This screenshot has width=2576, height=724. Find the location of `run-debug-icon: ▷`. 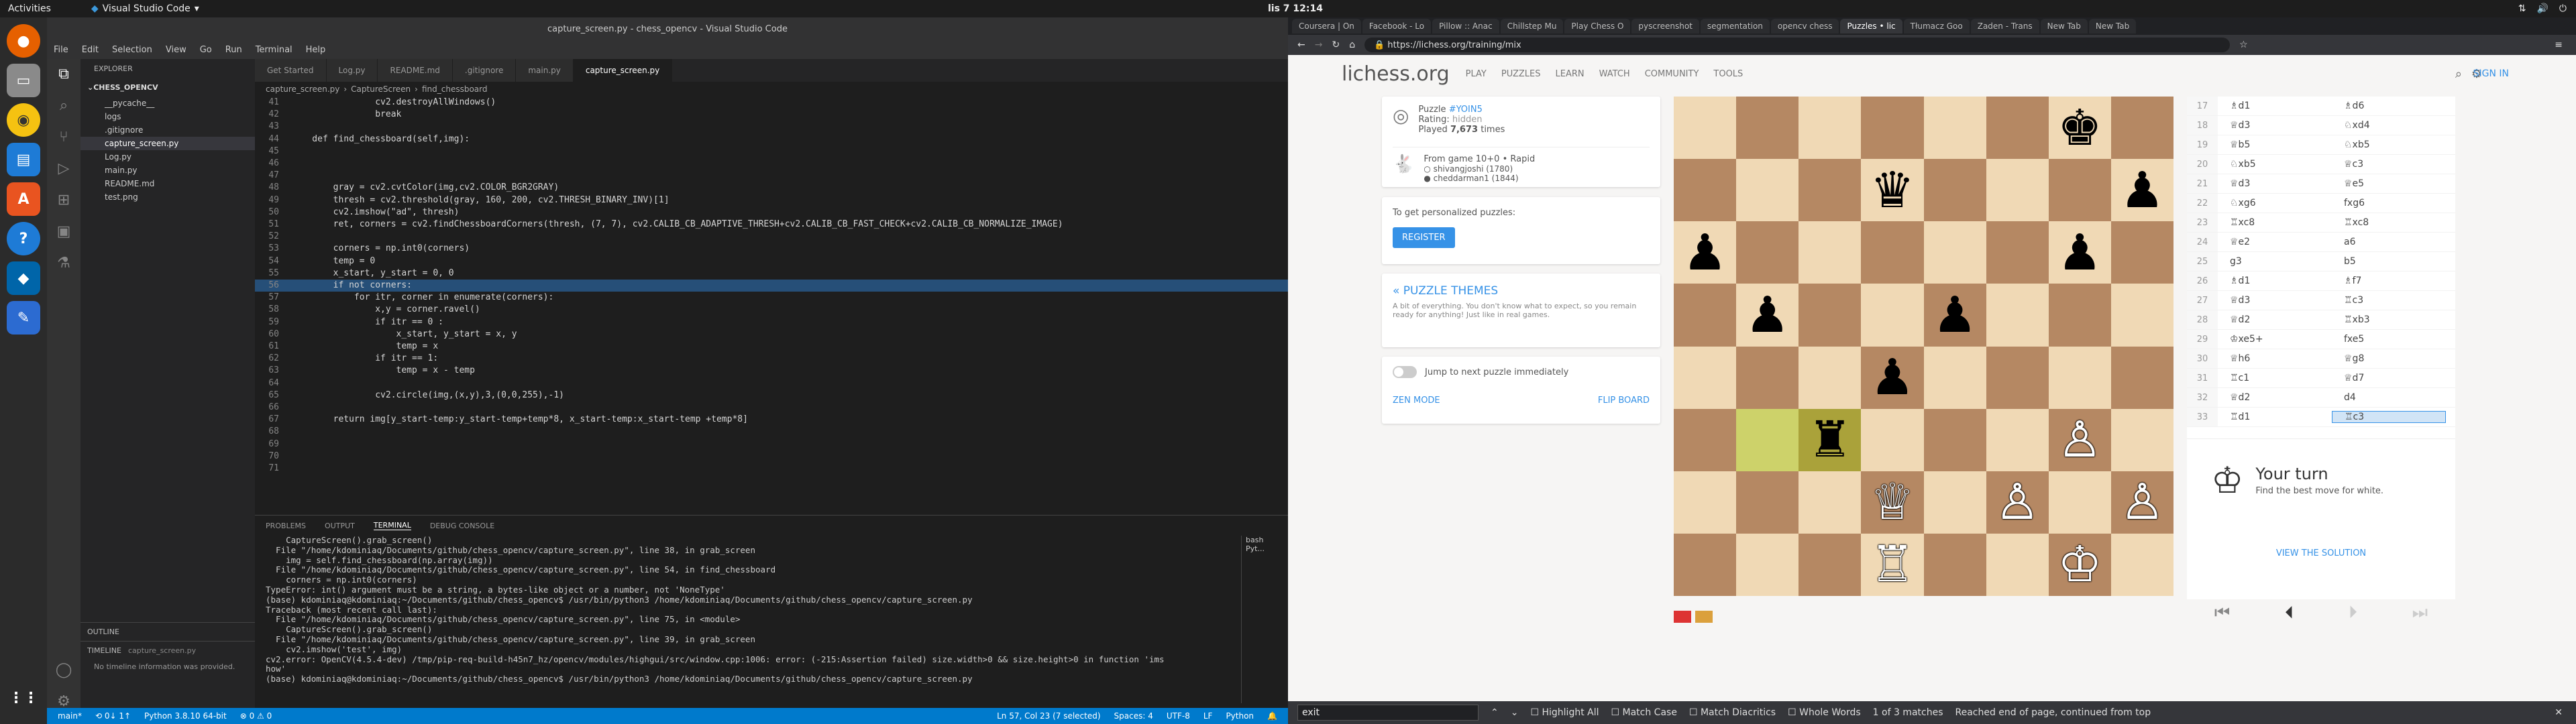

run-debug-icon: ▷ is located at coordinates (64, 168).